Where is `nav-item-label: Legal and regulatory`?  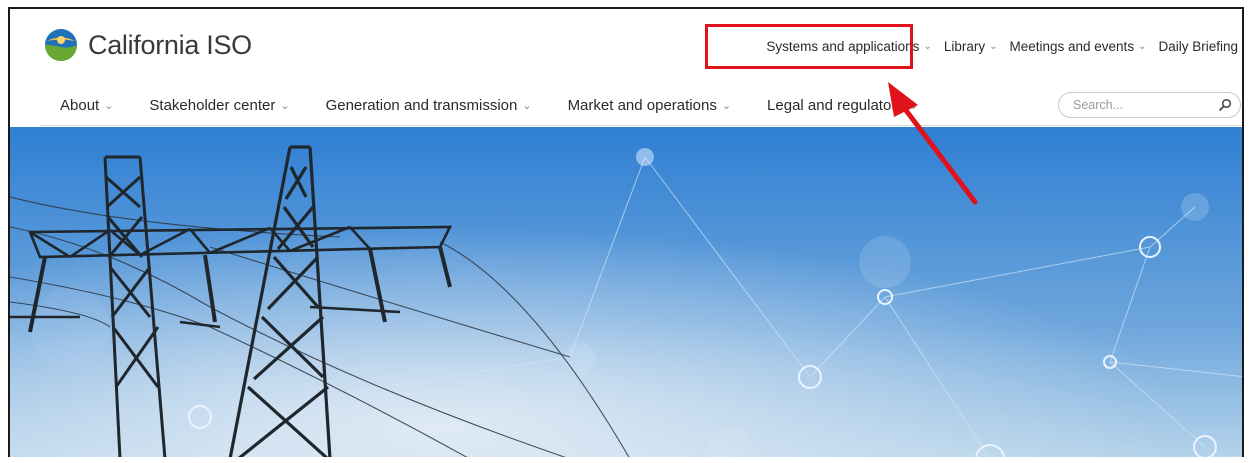 nav-item-label: Legal and regulatory is located at coordinates (835, 105).